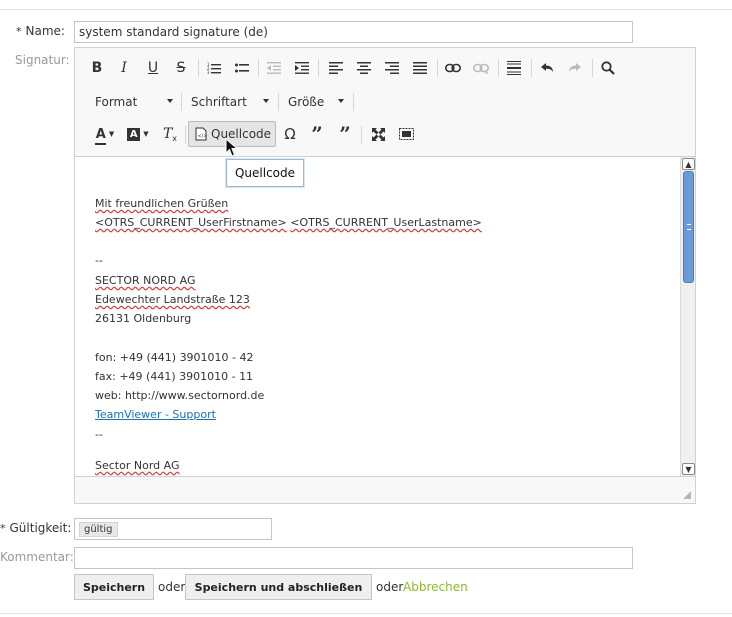  I want to click on signature-company: SECTOR NORD AG, so click(145, 280).